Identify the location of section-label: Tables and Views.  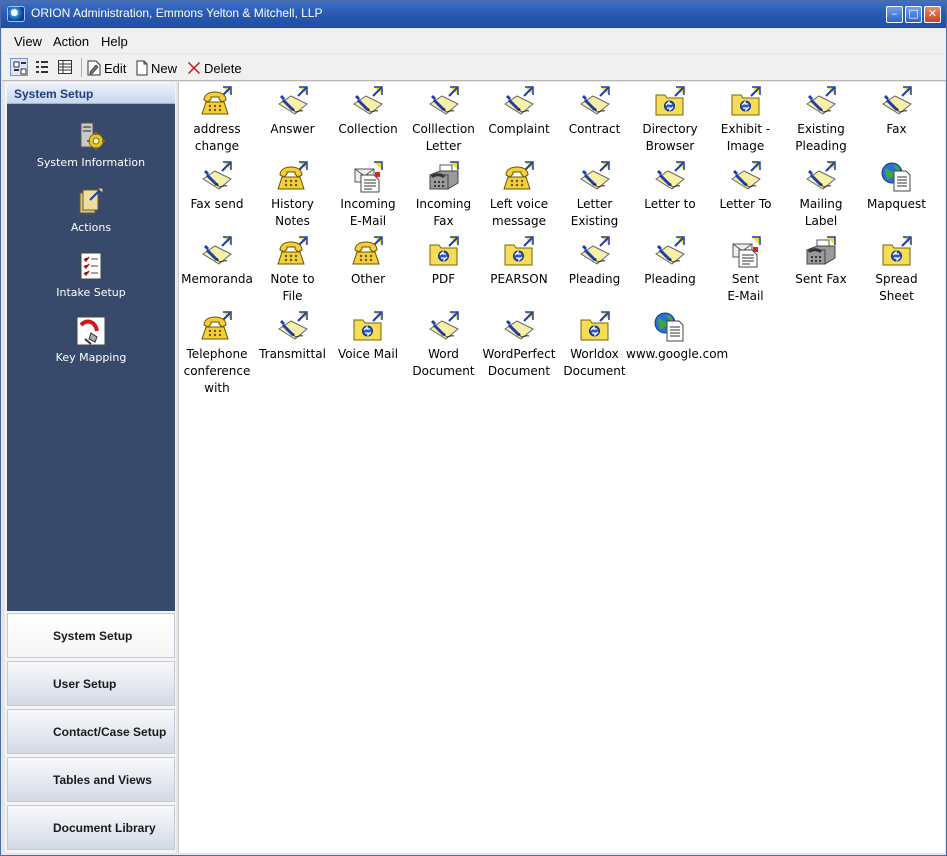
(102, 780).